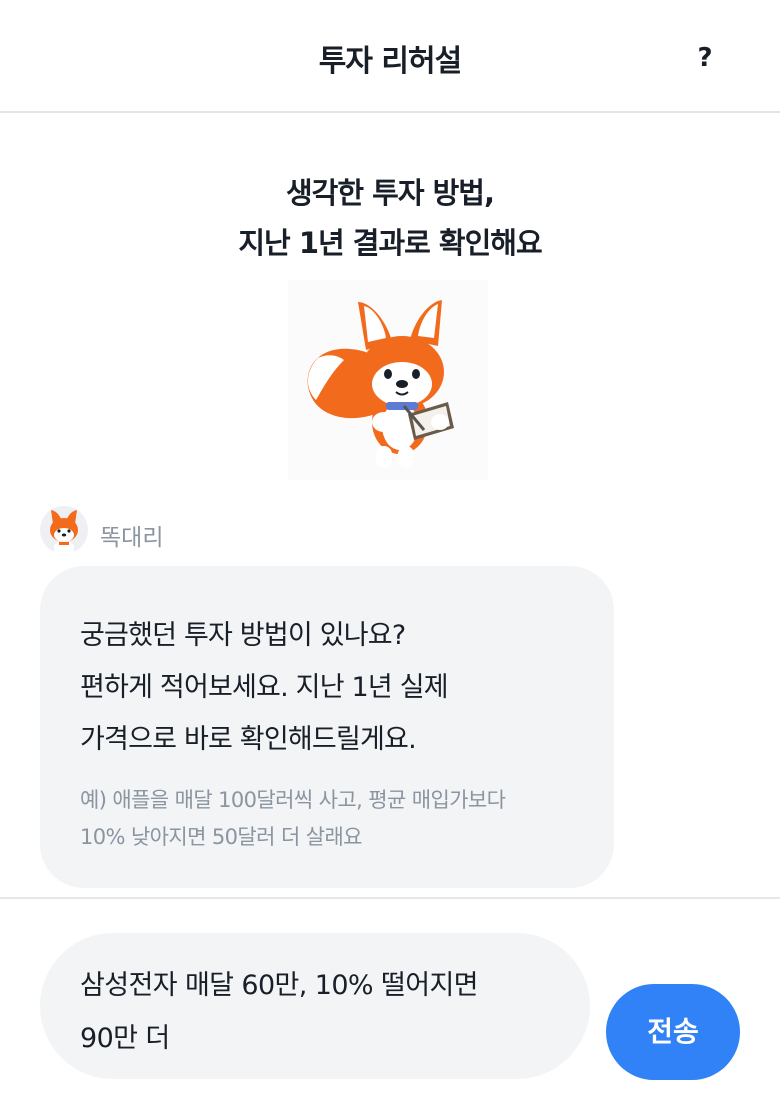 The height and width of the screenshot is (1120, 780). Describe the element at coordinates (705, 58) in the screenshot. I see `help-button: ?` at that location.